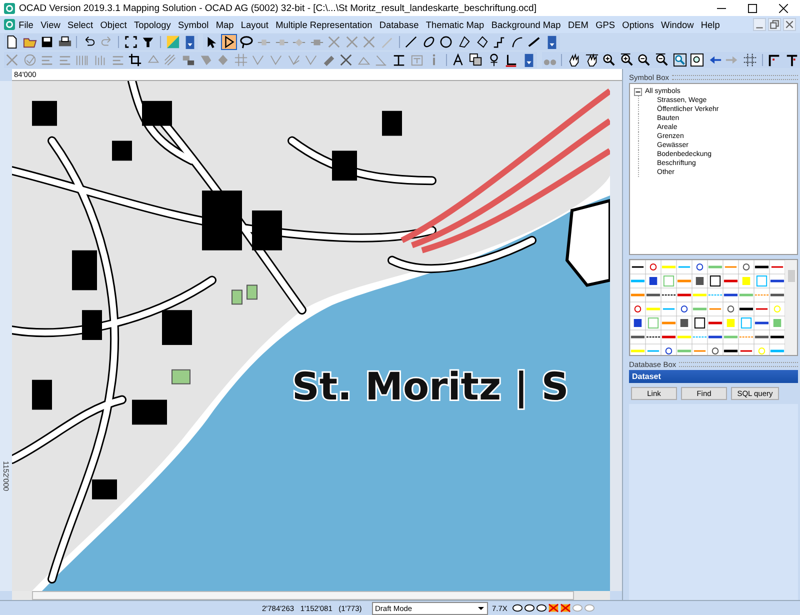 The image size is (800, 615). I want to click on menu-item: GPS, so click(605, 25).